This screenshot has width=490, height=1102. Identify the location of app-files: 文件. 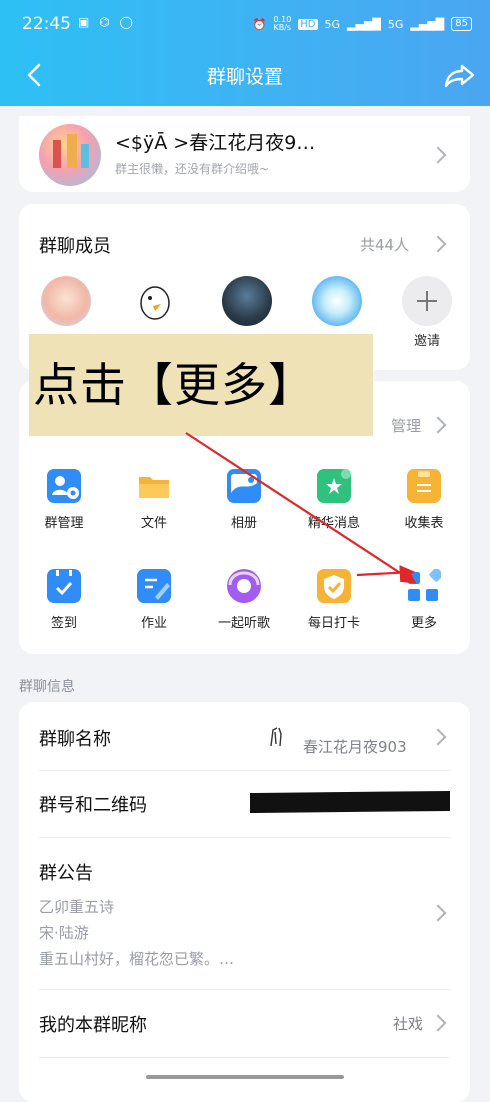
(154, 500).